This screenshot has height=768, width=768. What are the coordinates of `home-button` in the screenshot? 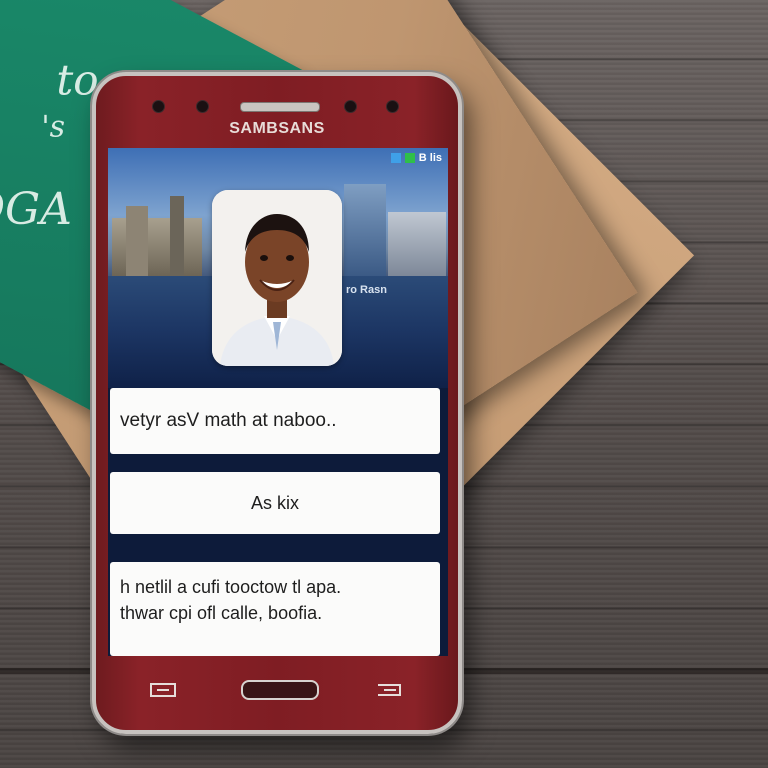 It's located at (280, 690).